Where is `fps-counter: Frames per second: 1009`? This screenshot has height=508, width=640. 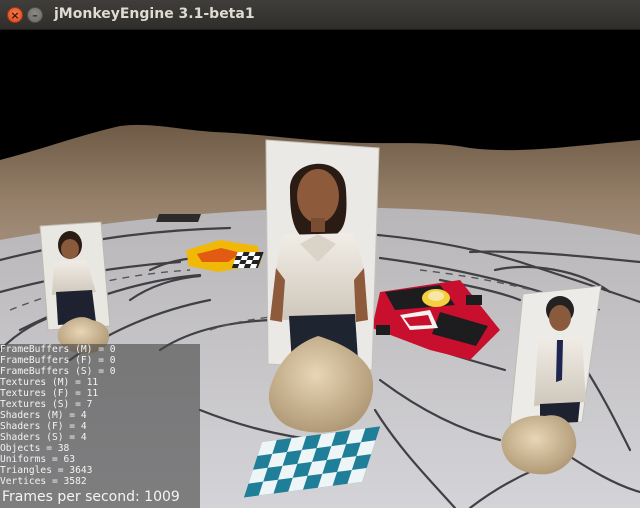 fps-counter: Frames per second: 1009 is located at coordinates (91, 497).